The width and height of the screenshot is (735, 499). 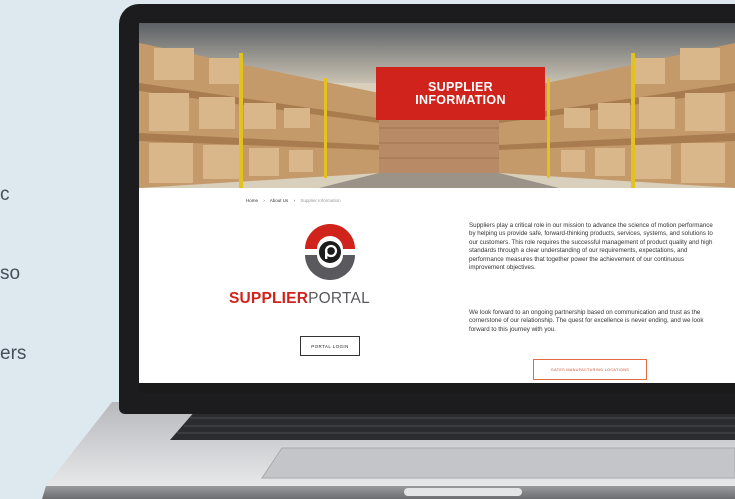 What do you see at coordinates (590, 369) in the screenshot?
I see `manufacturing-locations-button: GATES MANUFACTURING LOCATIONS` at bounding box center [590, 369].